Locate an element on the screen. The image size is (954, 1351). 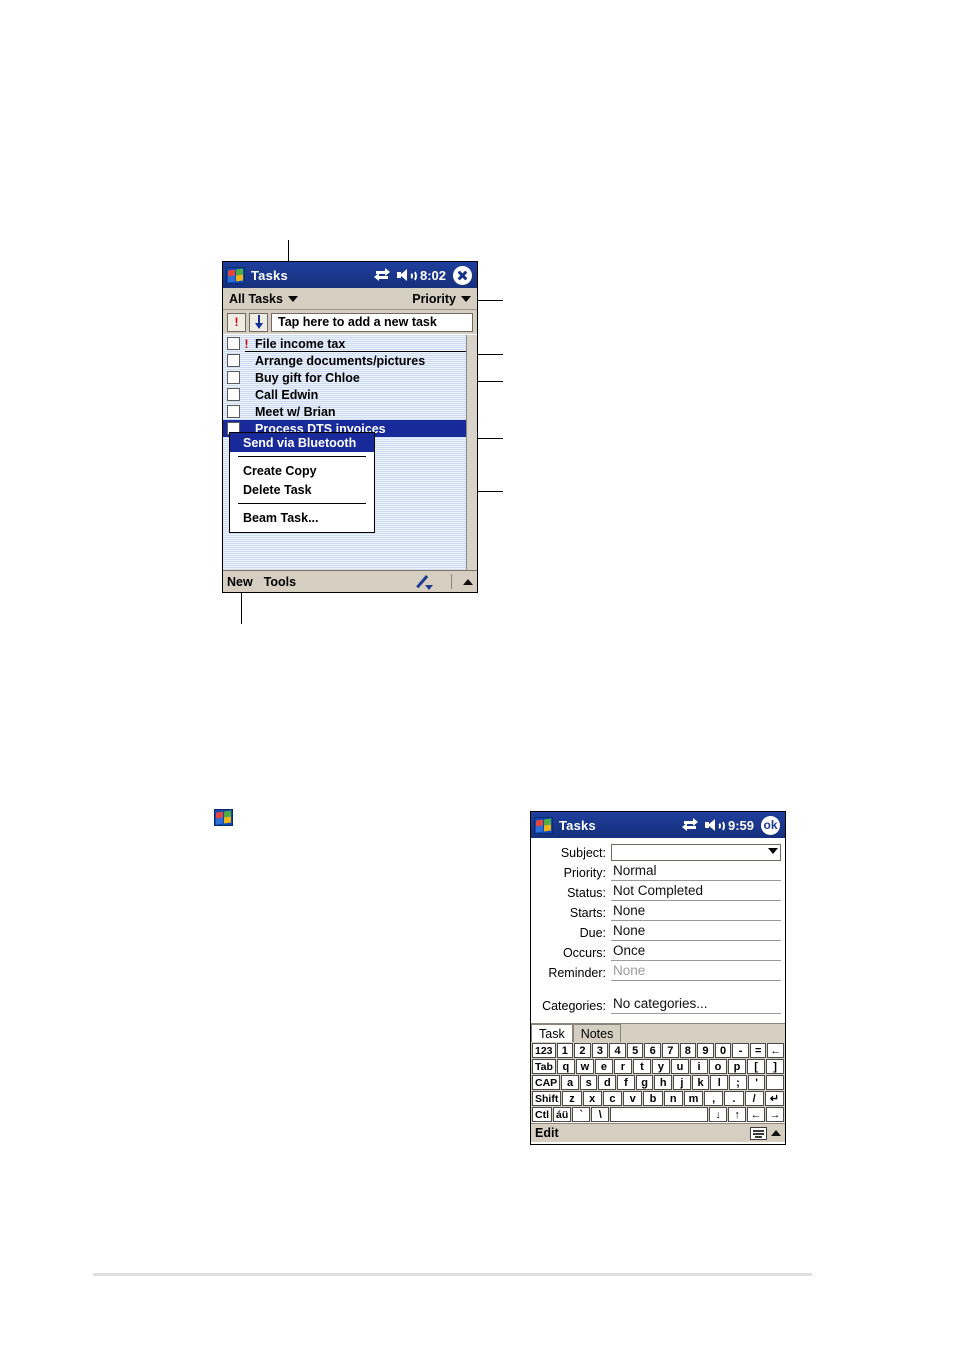
arrow-right-icon: → is located at coordinates (775, 1114).